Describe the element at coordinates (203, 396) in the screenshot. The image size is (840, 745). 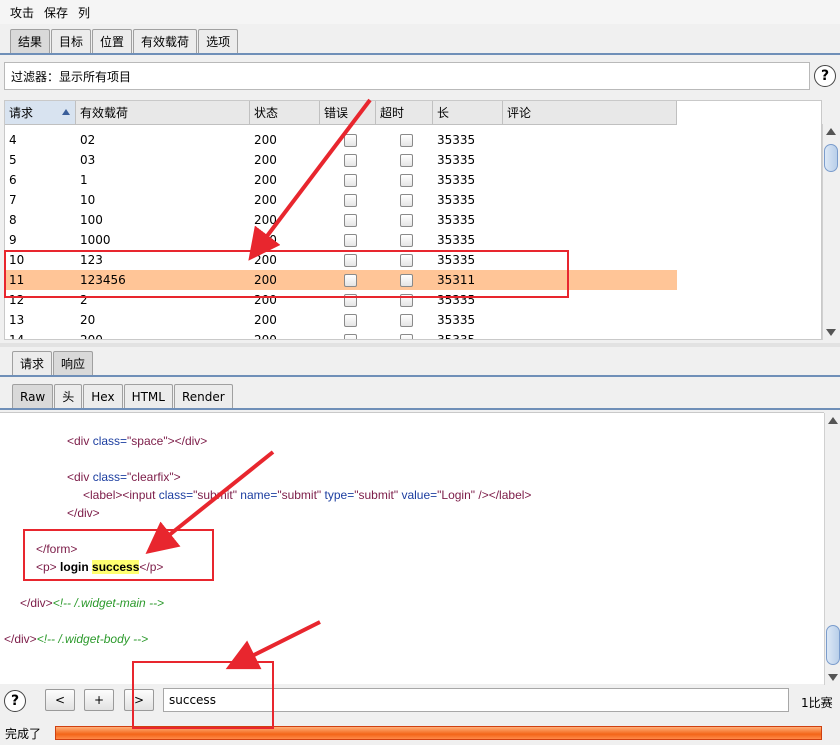
I see `tab-render: Render` at that location.